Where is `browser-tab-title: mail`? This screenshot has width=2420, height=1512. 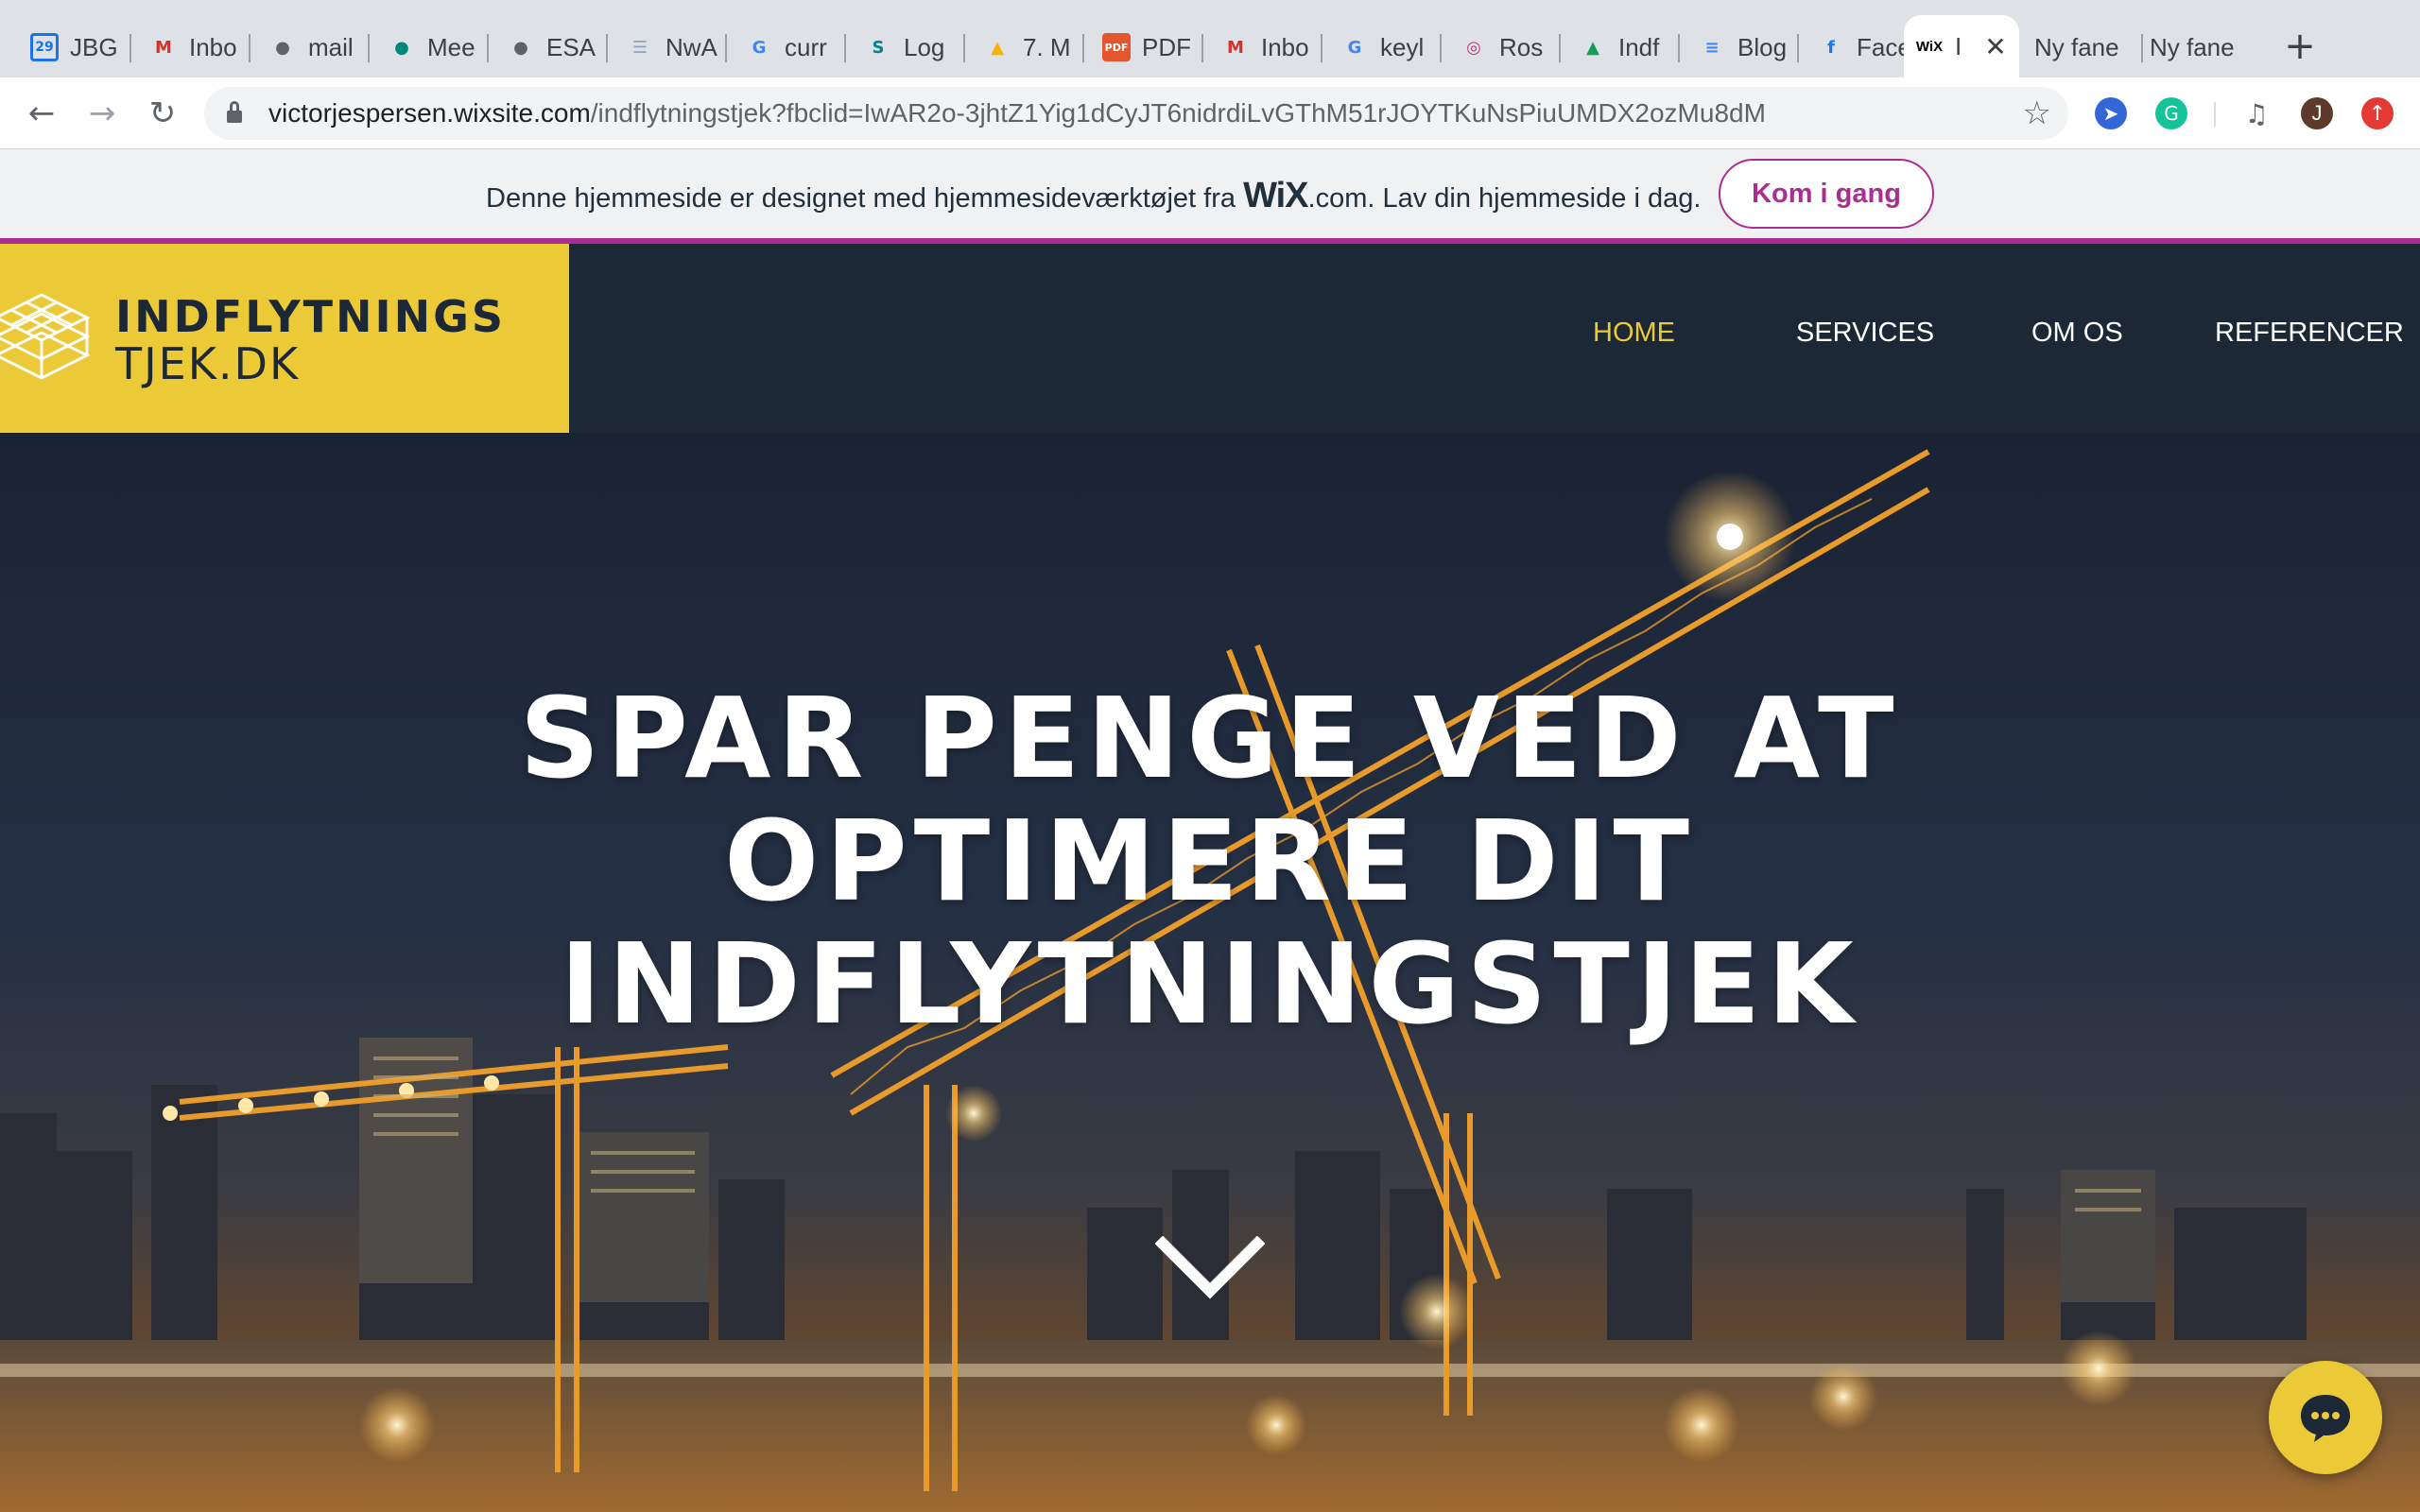
browser-tab-title: mail is located at coordinates (331, 46).